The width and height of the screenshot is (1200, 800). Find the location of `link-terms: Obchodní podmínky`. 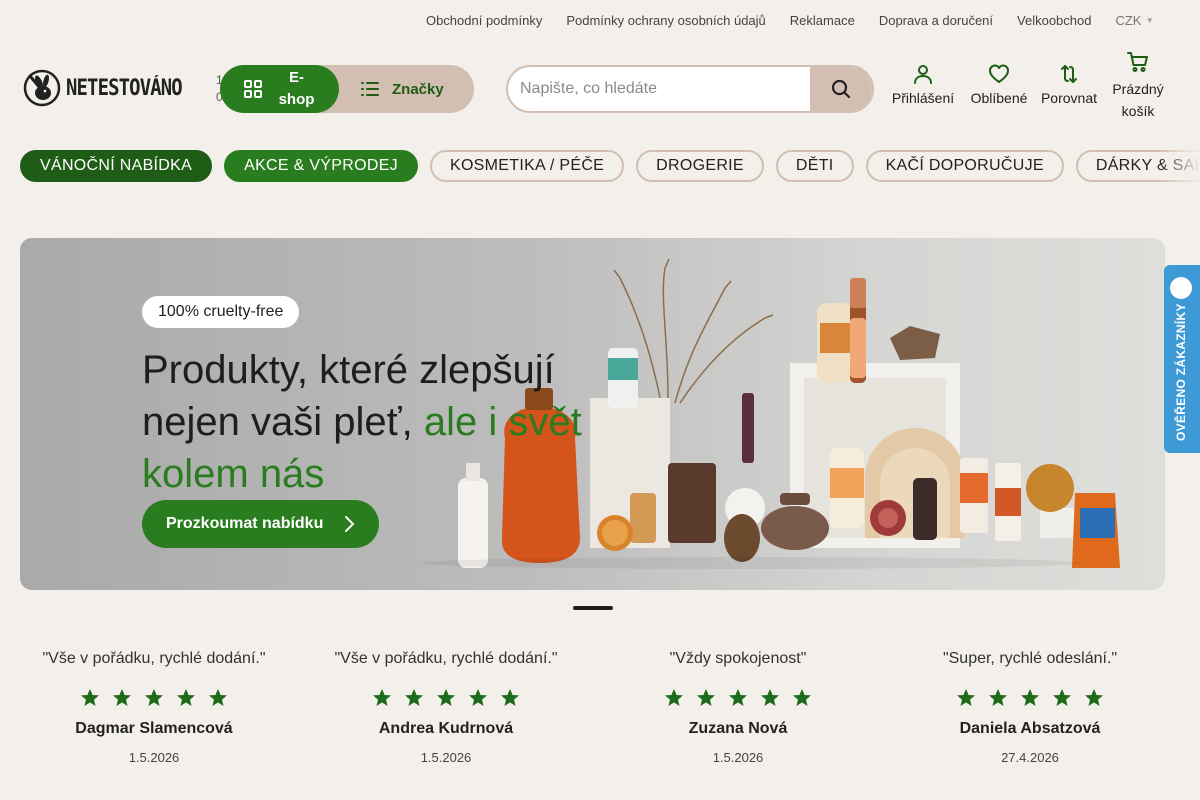

link-terms: Obchodní podmínky is located at coordinates (484, 20).